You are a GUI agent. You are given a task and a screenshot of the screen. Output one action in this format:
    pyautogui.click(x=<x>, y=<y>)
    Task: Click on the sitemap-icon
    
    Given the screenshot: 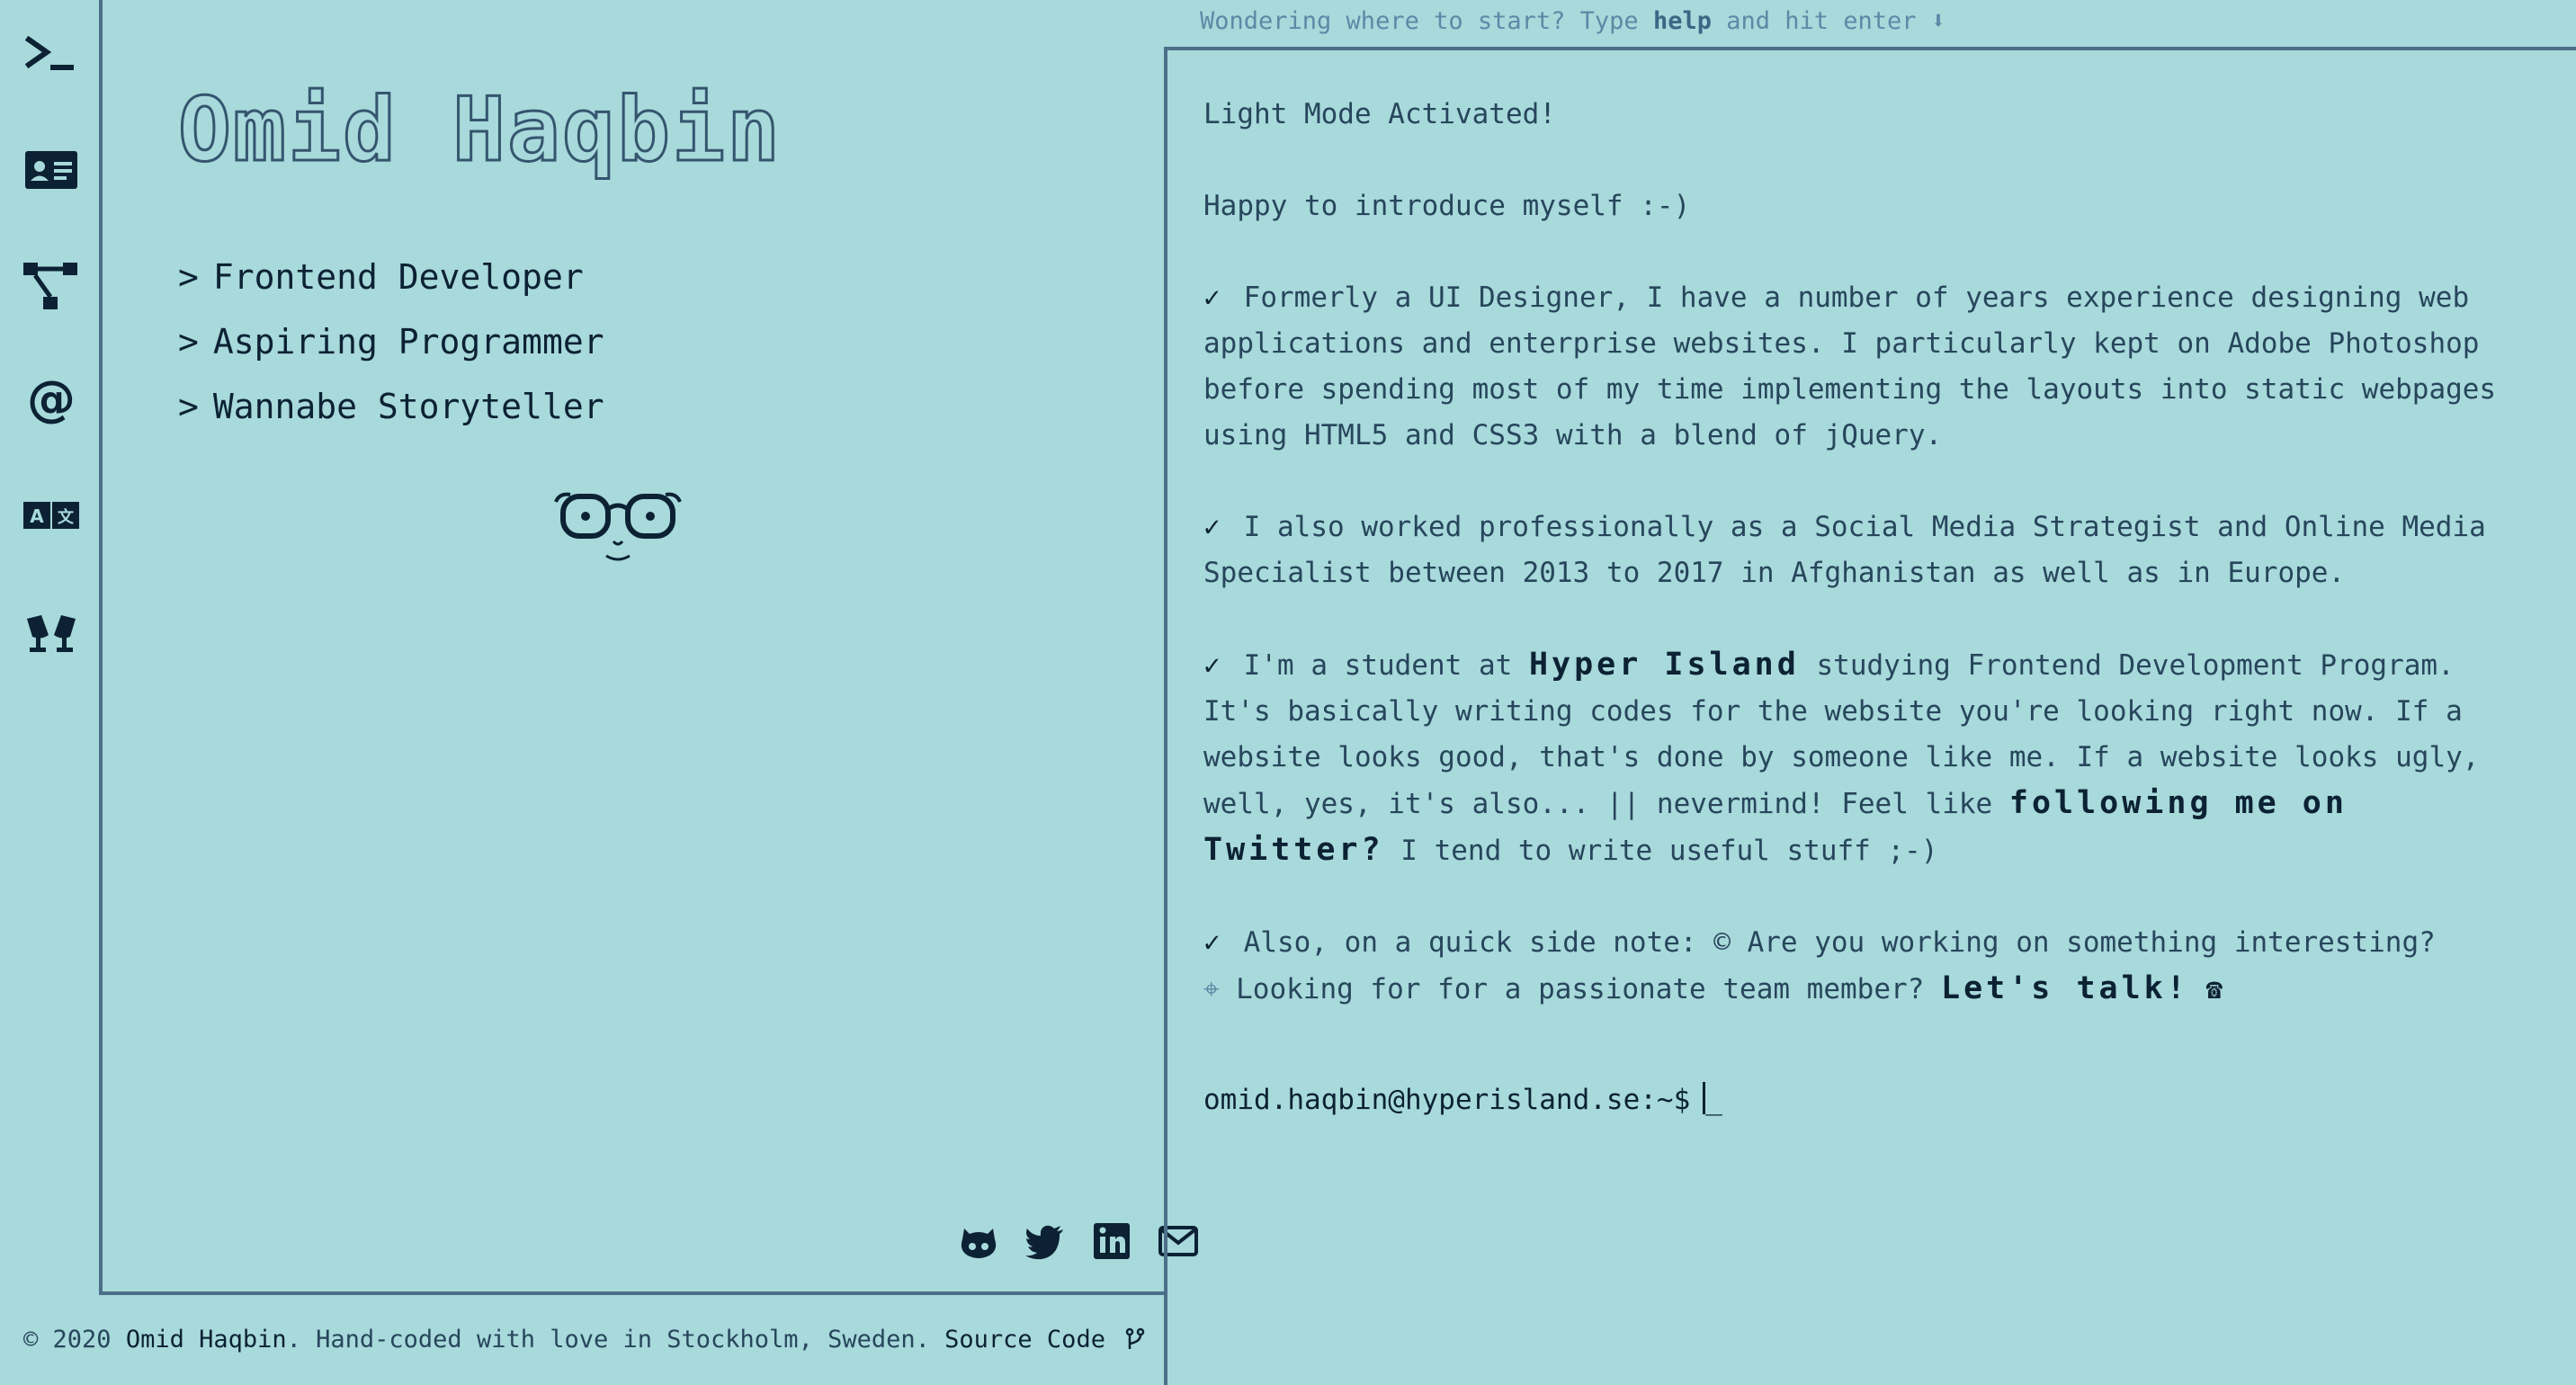 What is the action you would take?
    pyautogui.click(x=51, y=285)
    